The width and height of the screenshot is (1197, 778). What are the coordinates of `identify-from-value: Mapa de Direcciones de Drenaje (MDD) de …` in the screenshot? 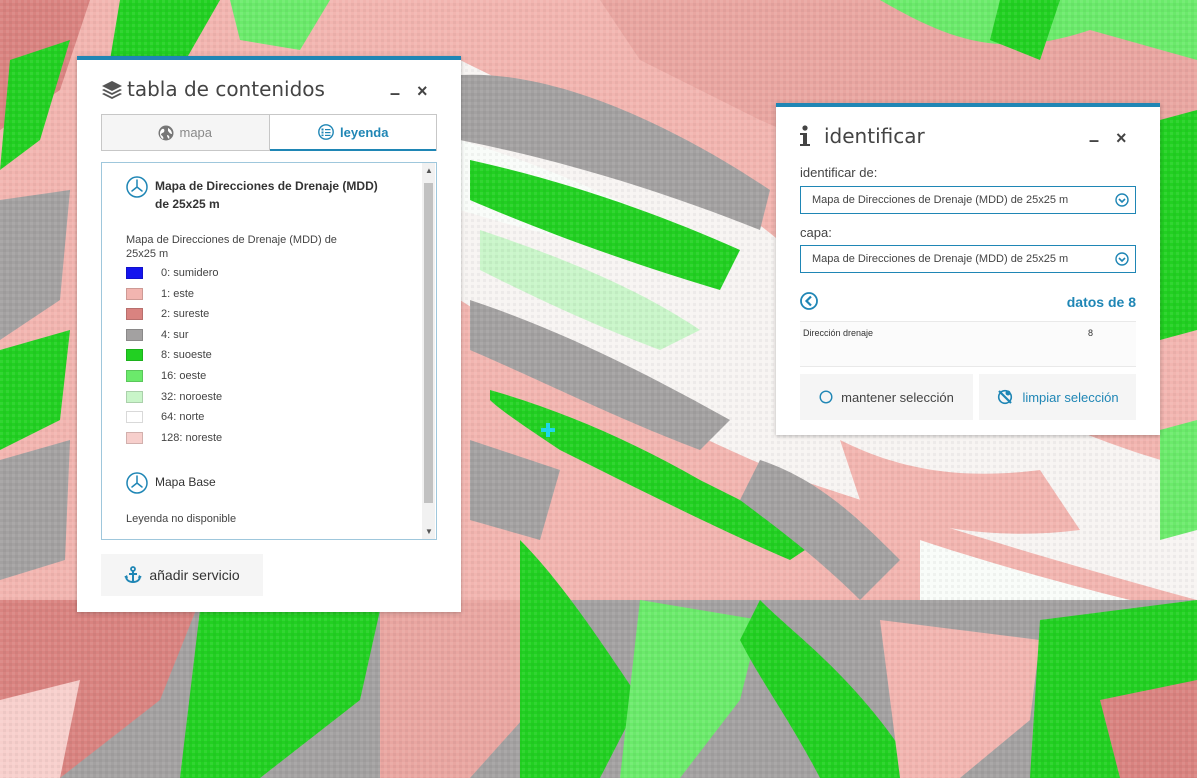 It's located at (940, 200).